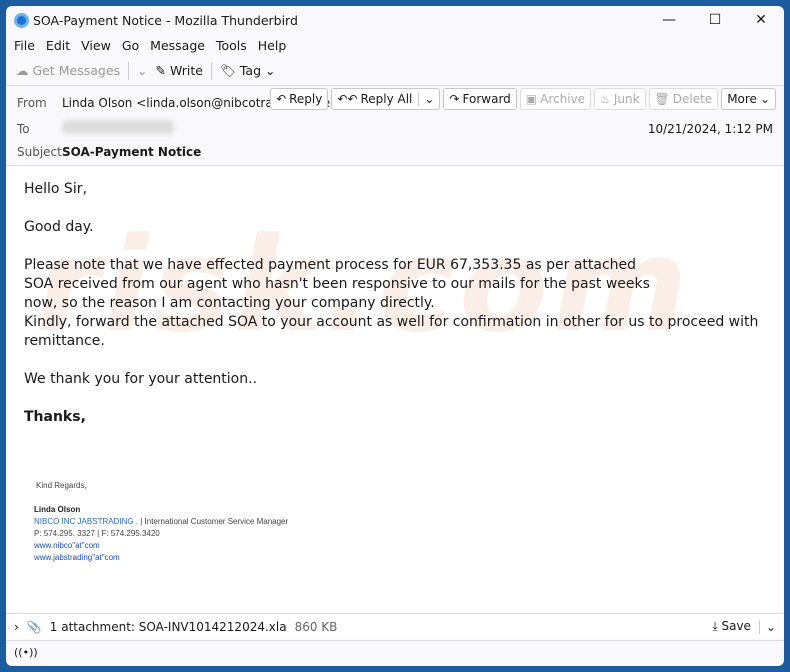 Image resolution: width=790 pixels, height=672 pixels. Describe the element at coordinates (316, 626) in the screenshot. I see `attachment-size: 860 KB` at that location.